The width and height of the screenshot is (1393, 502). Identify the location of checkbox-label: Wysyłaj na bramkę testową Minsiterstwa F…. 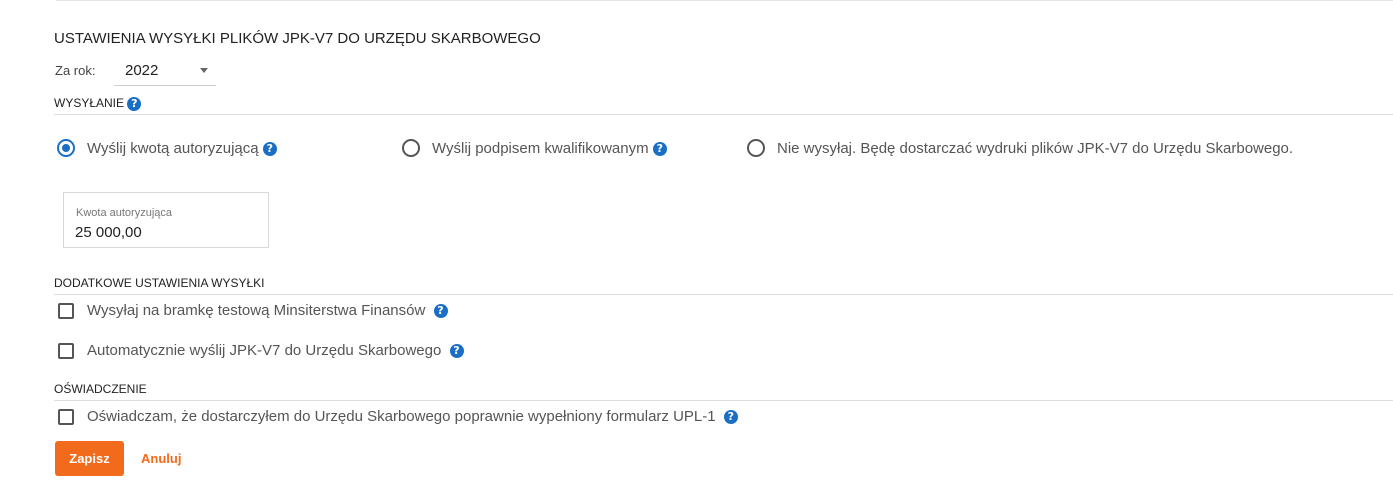
(256, 310).